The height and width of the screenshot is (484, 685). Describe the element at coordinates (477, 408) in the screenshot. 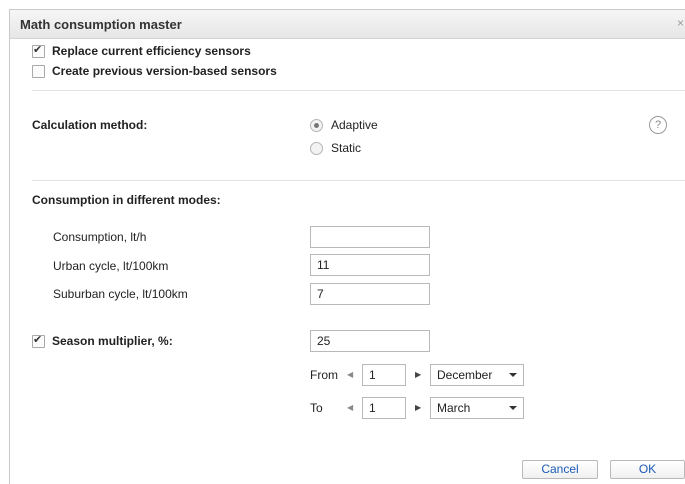

I see `to-month-select: March` at that location.